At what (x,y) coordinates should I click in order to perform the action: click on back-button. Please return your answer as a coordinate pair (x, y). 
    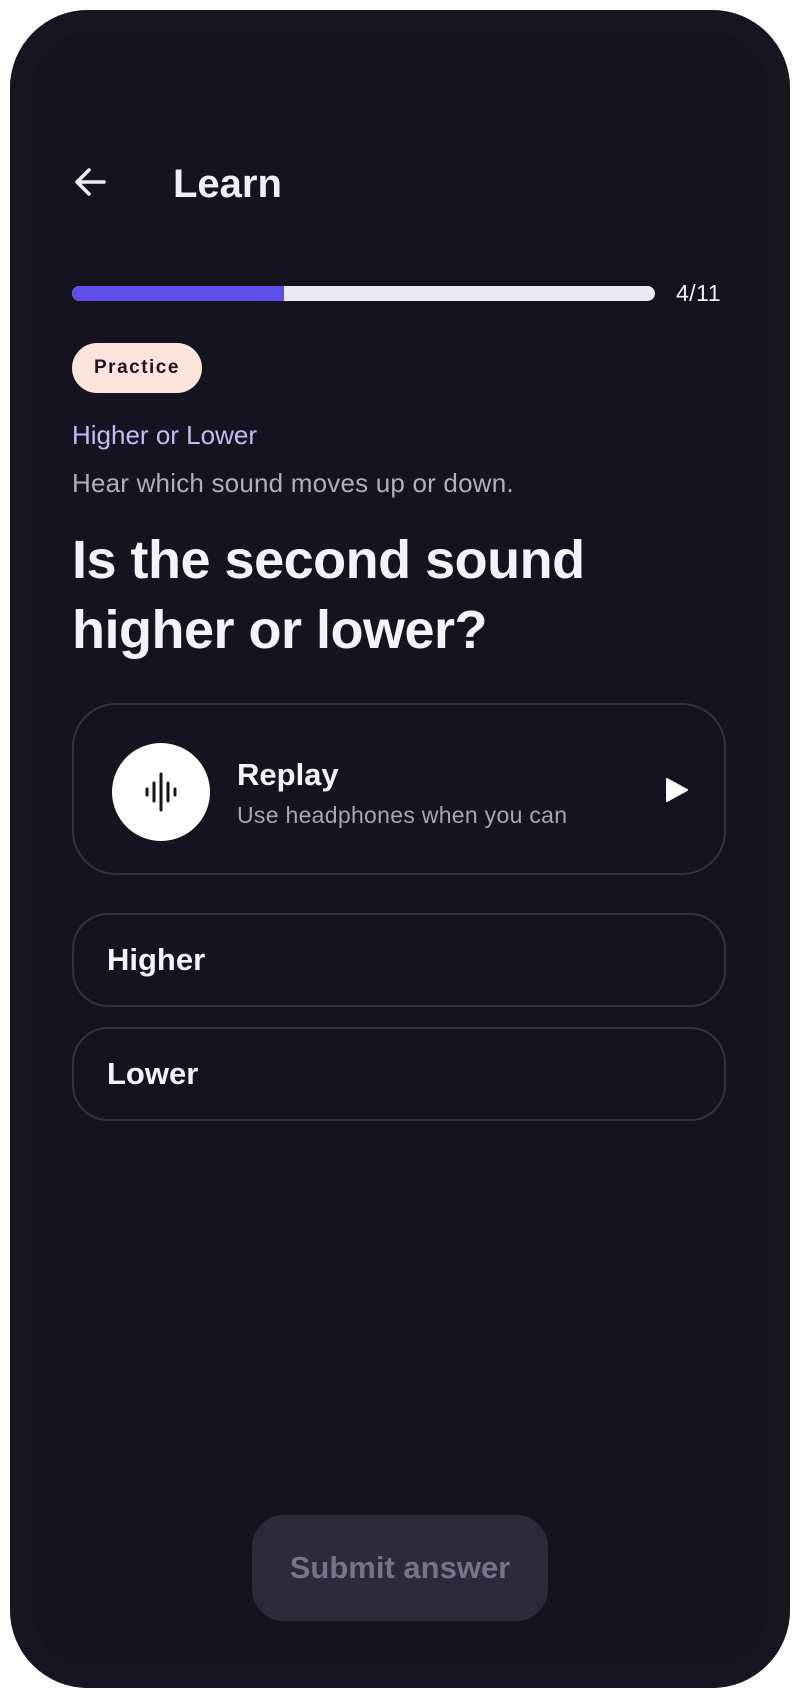
    Looking at the image, I should click on (90, 182).